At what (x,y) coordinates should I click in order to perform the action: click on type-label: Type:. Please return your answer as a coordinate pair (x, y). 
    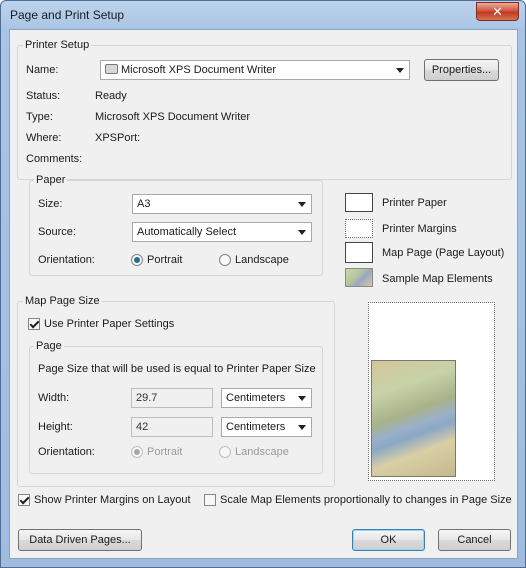
    Looking at the image, I should click on (39, 117).